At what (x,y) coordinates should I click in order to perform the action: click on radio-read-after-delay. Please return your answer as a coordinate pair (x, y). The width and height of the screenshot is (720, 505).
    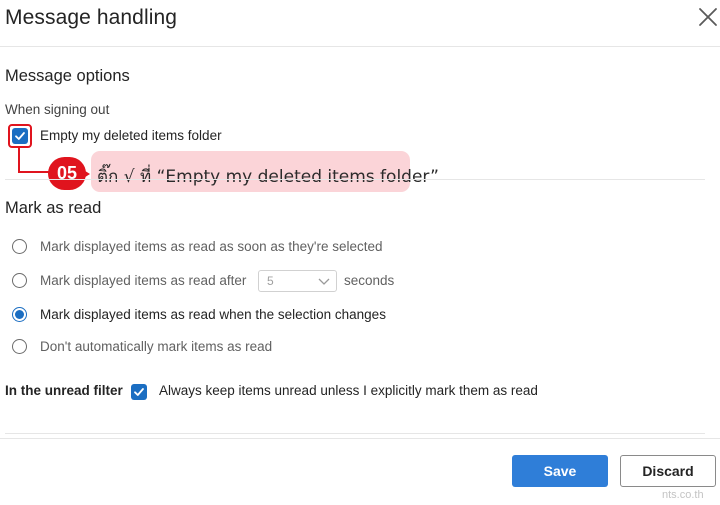
    Looking at the image, I should click on (19, 280).